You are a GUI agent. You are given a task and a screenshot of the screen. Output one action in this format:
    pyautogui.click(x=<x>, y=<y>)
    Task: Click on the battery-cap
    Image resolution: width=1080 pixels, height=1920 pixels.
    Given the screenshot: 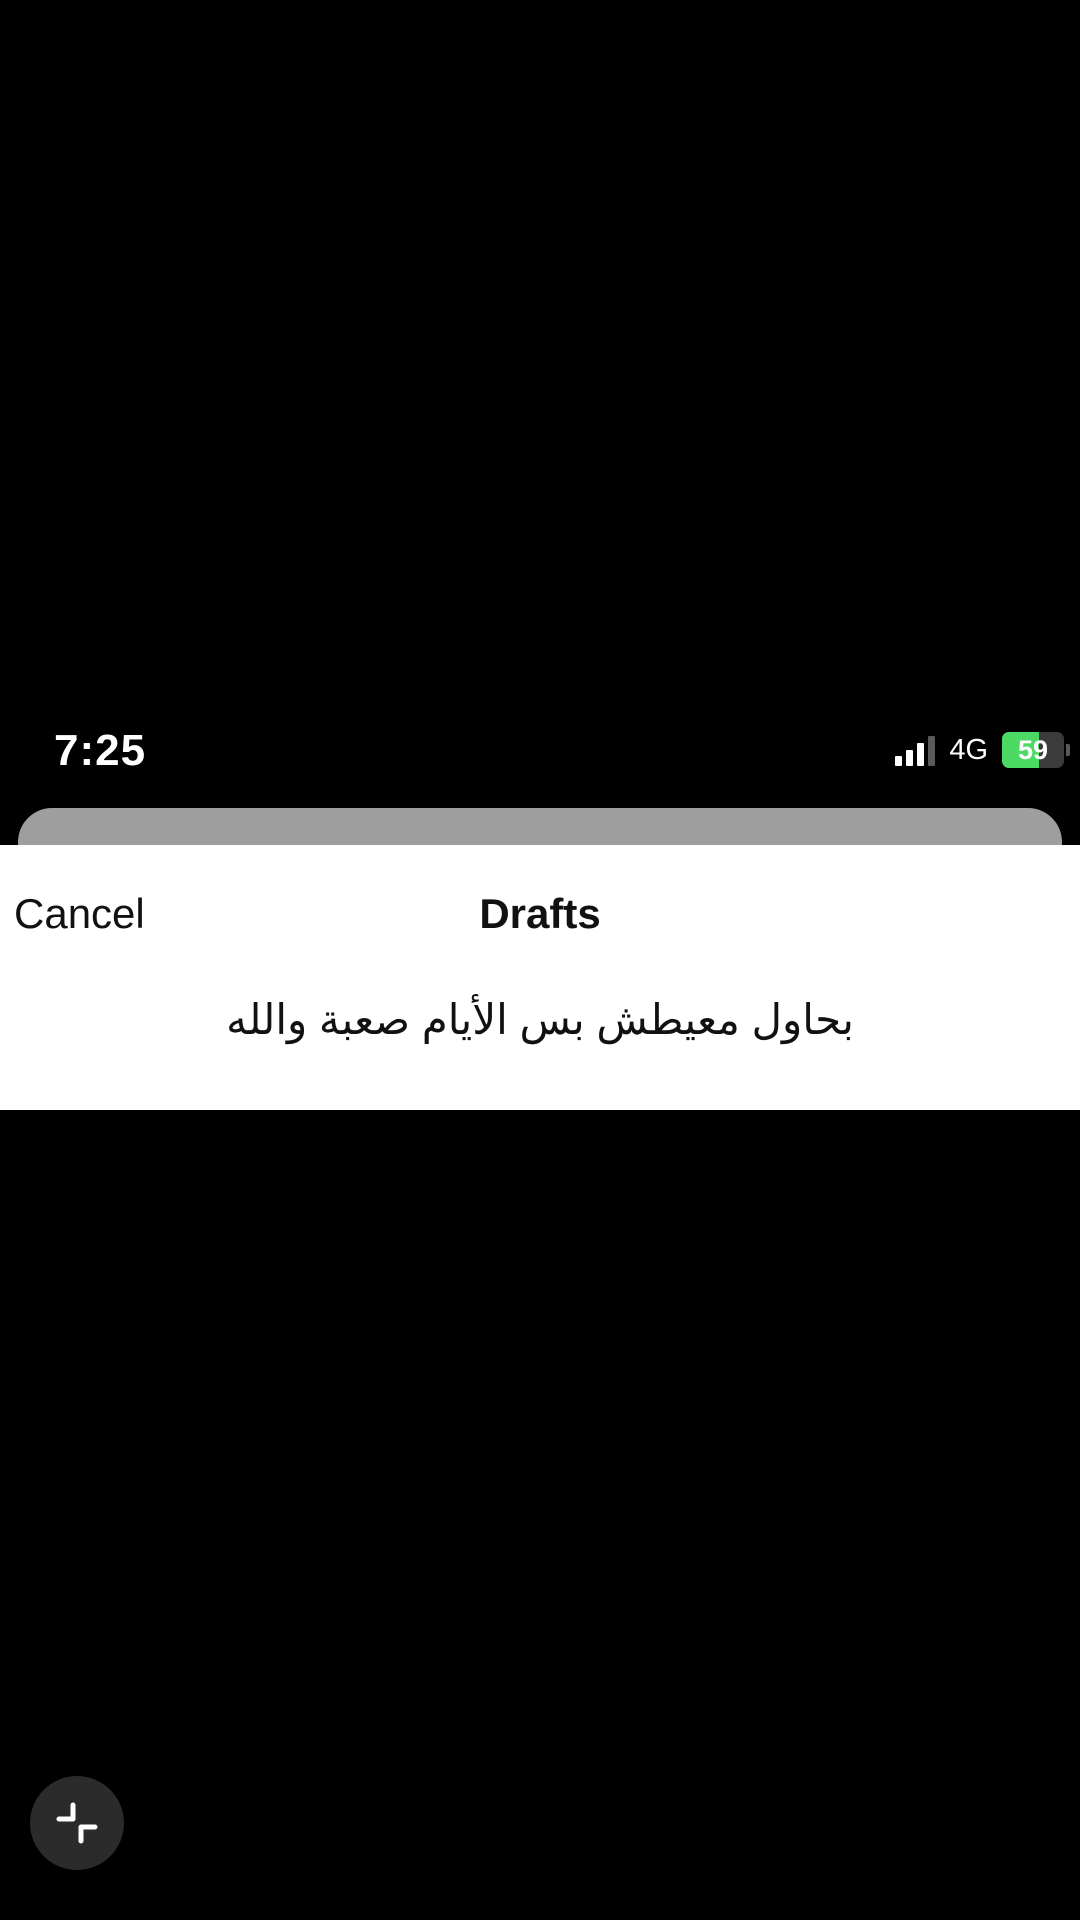 What is the action you would take?
    pyautogui.click(x=1068, y=750)
    